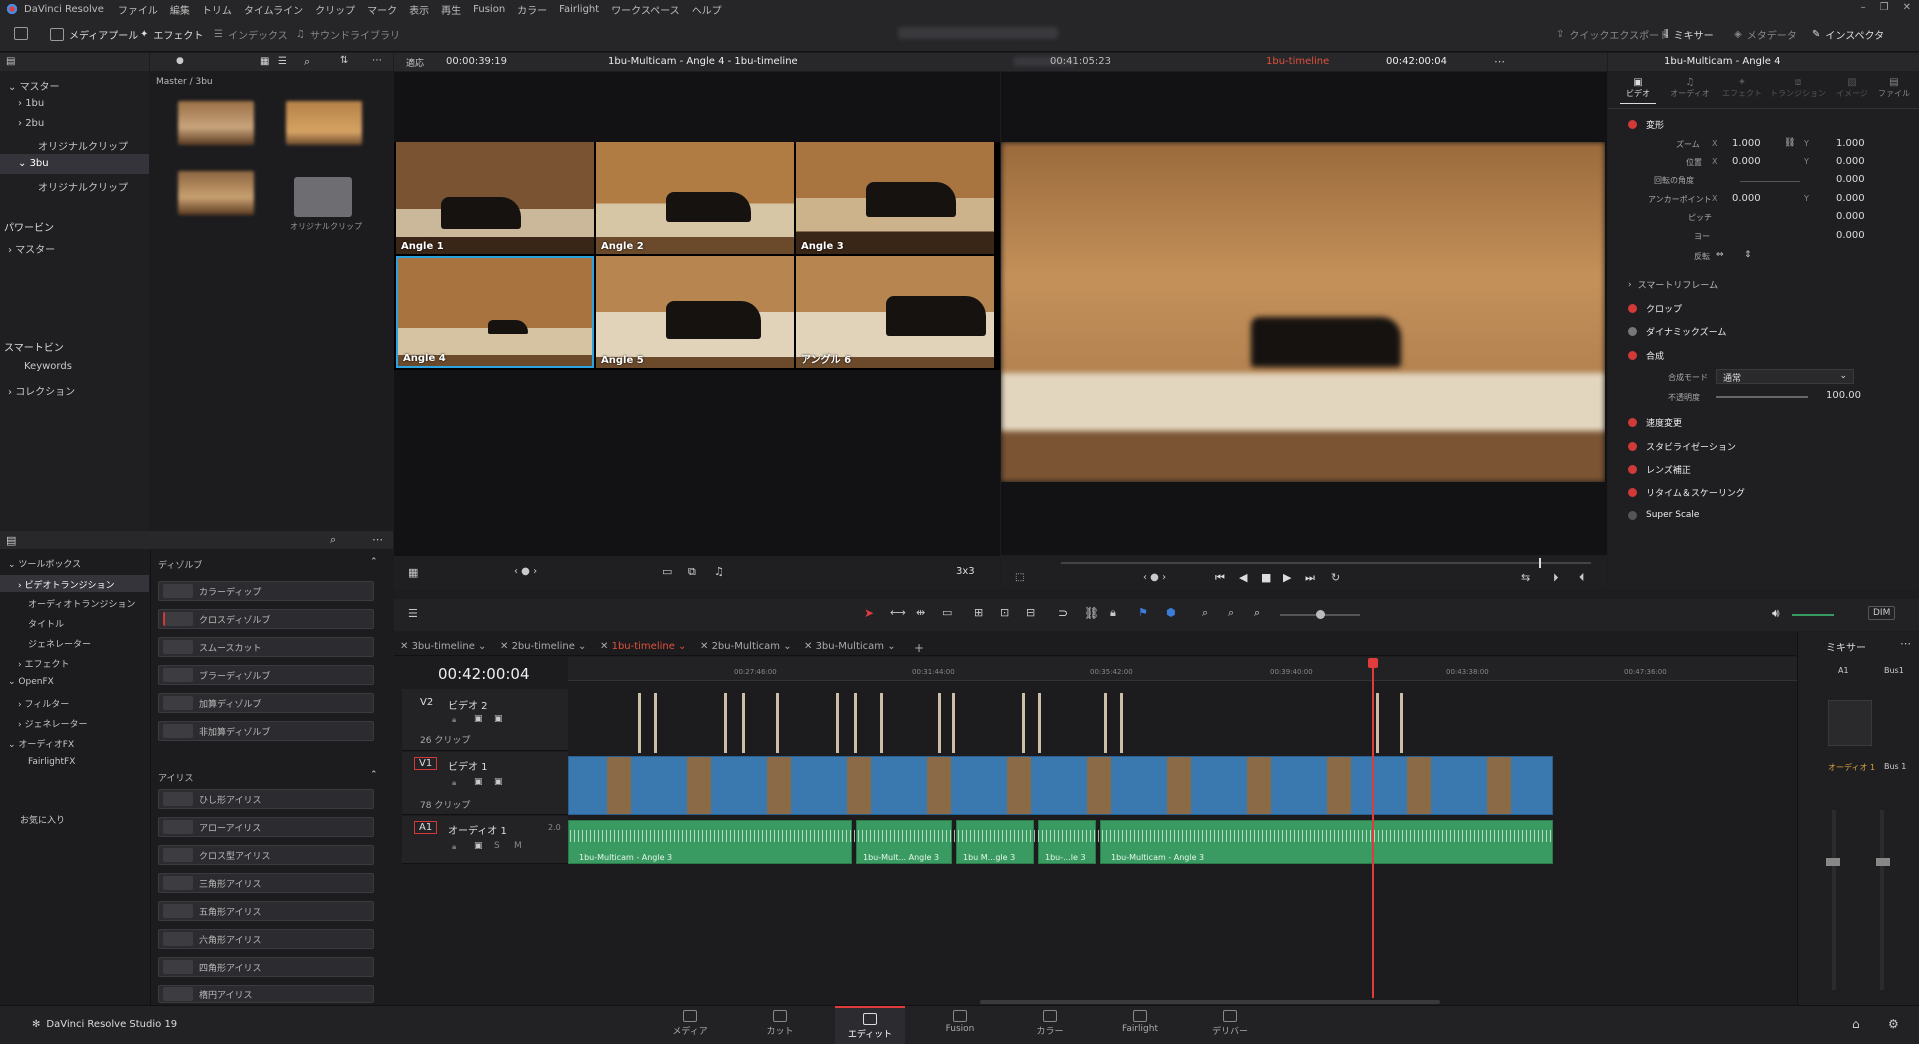 This screenshot has height=1044, width=1919. Describe the element at coordinates (451, 9) in the screenshot. I see `menu-playback: 再生` at that location.